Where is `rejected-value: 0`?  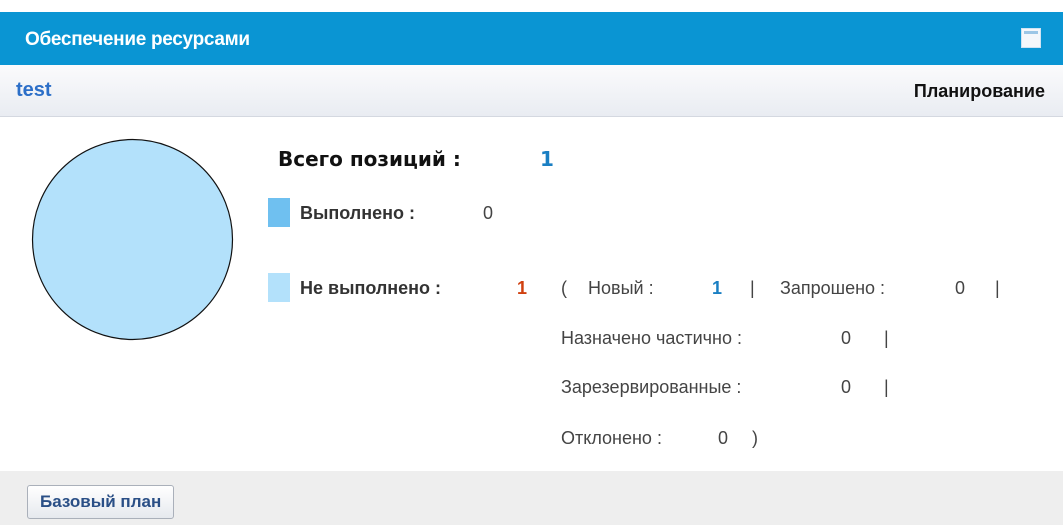
rejected-value: 0 is located at coordinates (723, 438).